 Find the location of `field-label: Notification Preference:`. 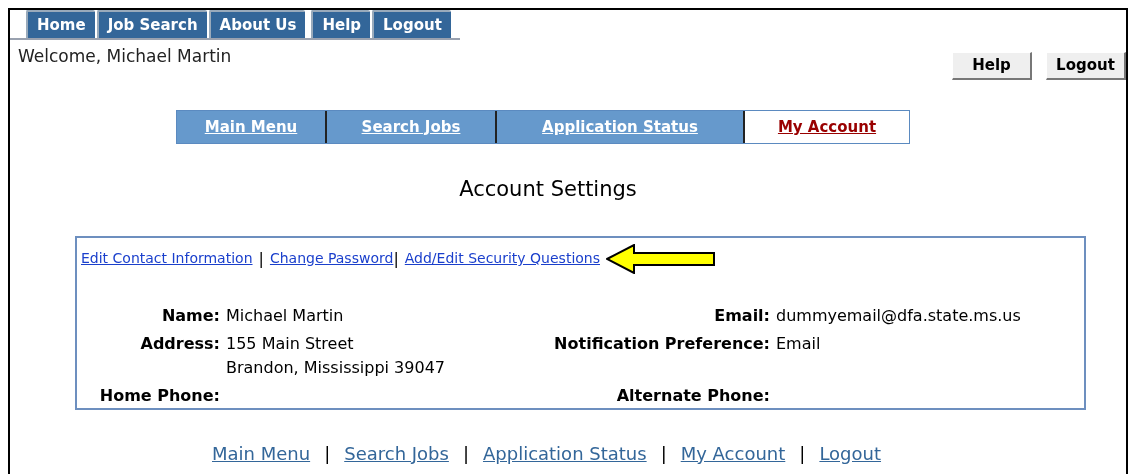

field-label: Notification Preference: is located at coordinates (662, 343).